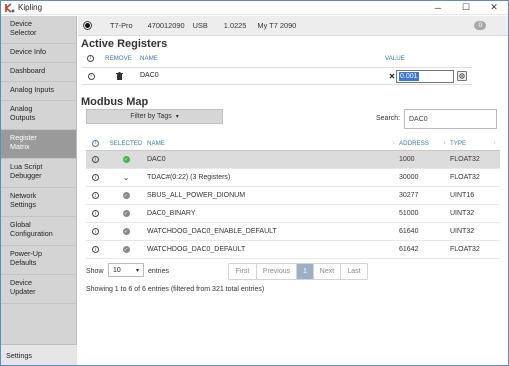  Describe the element at coordinates (465, 177) in the screenshot. I see `register-type: FLOAT32` at that location.